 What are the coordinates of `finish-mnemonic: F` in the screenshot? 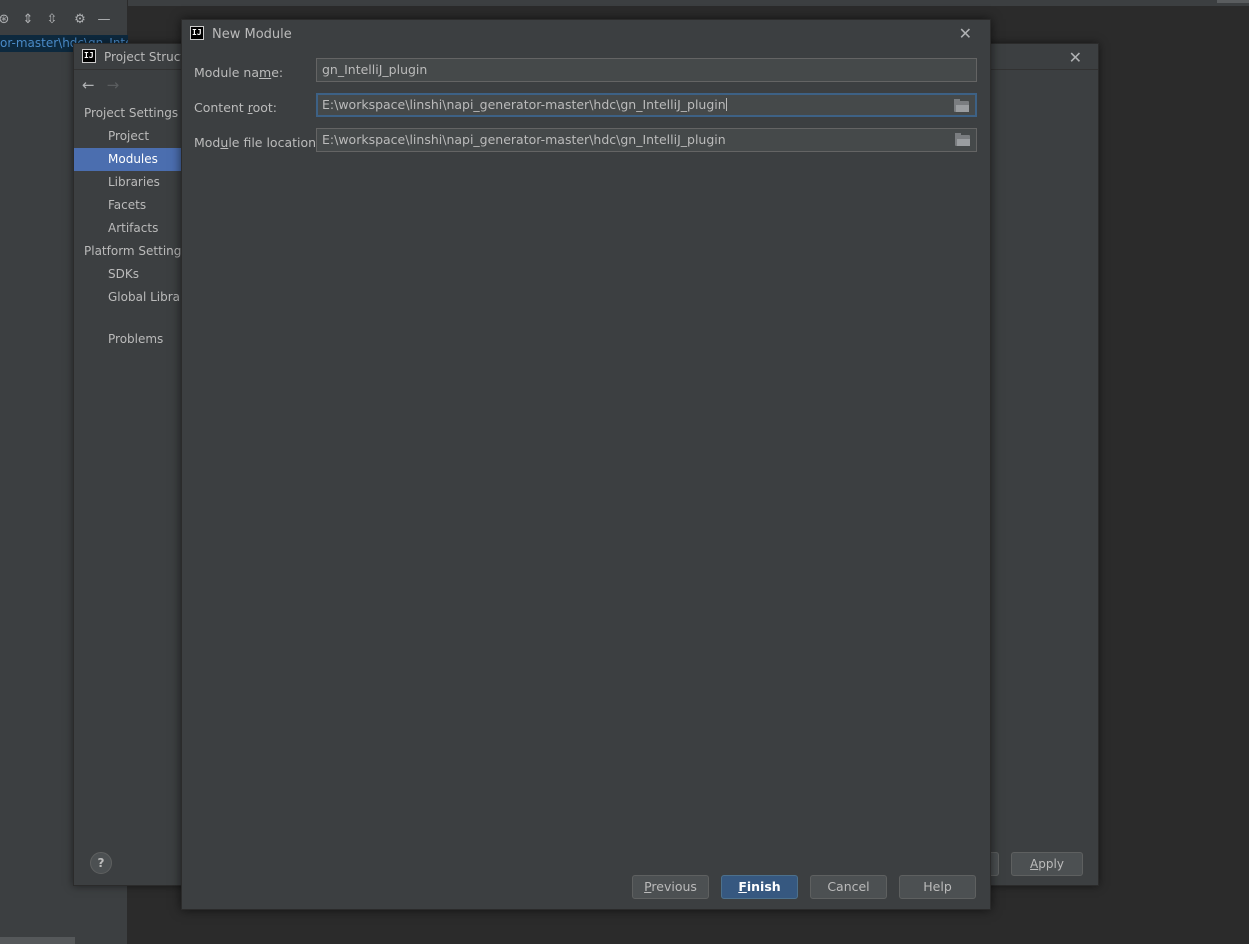 It's located at (742, 886).